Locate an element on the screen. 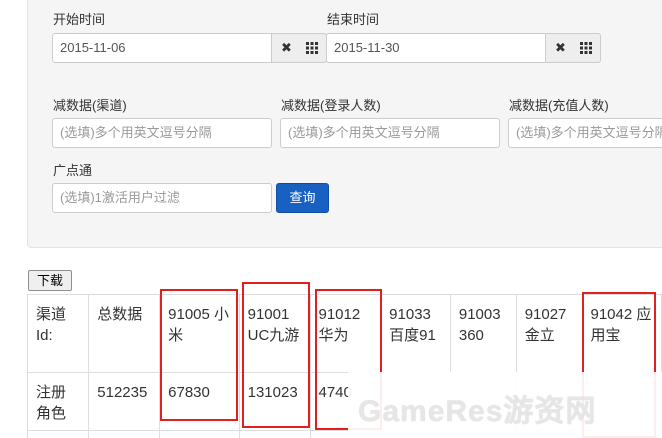  start-time-label: 开始时间 is located at coordinates (79, 19).